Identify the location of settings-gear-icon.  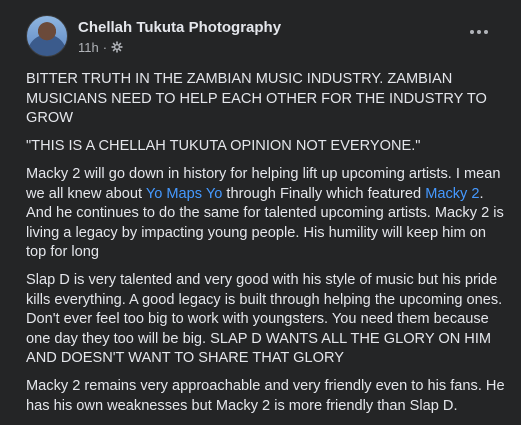
(117, 47).